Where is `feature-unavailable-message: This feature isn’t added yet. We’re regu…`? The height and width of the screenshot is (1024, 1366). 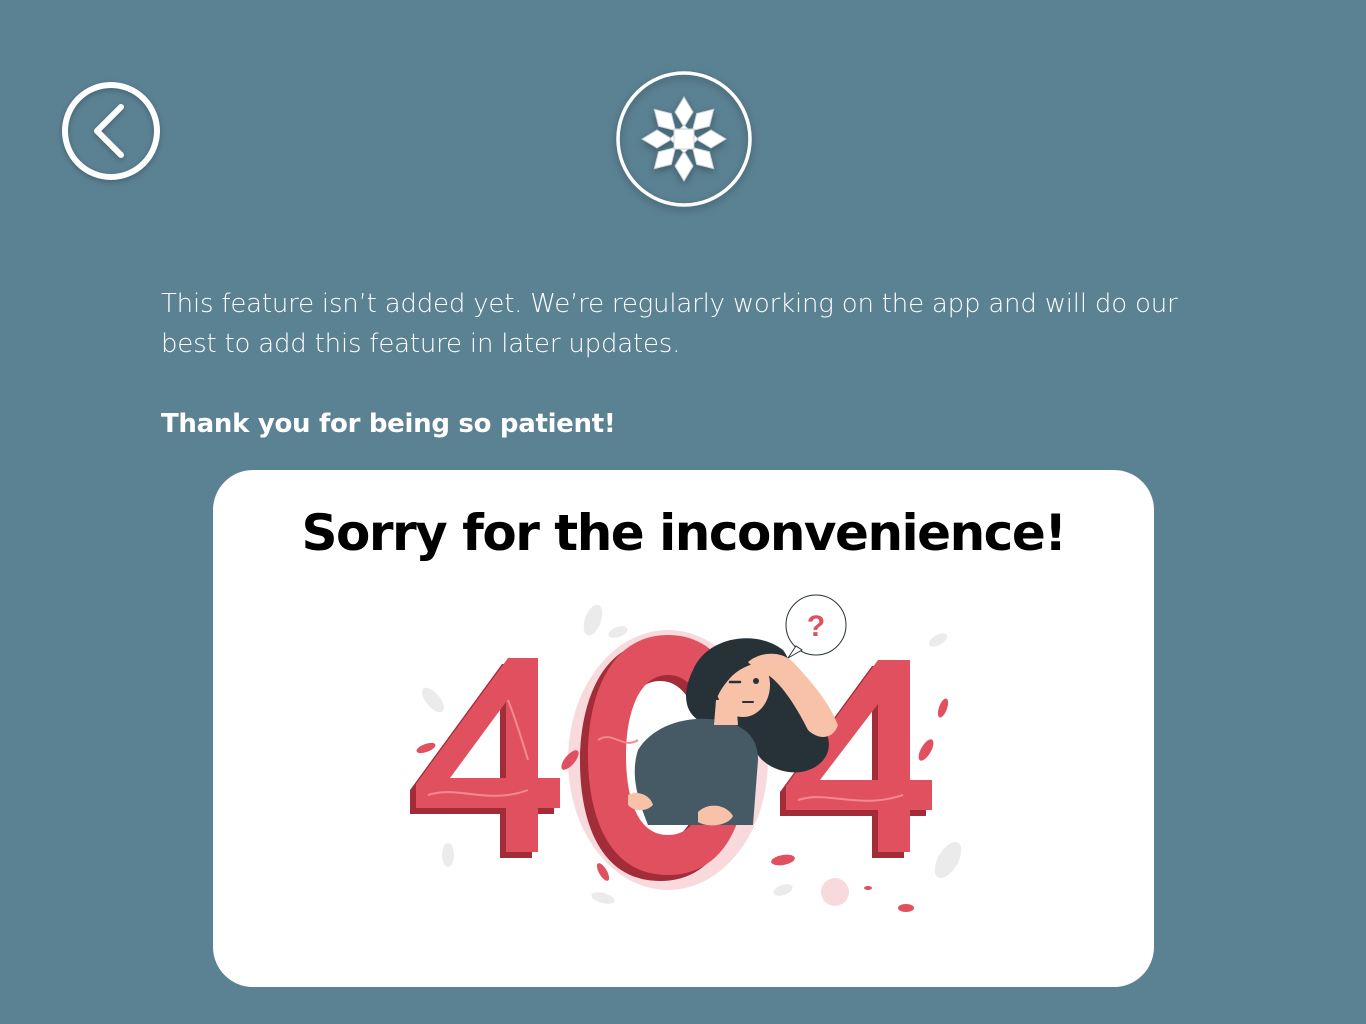
feature-unavailable-message: This feature isn’t added yet. We’re regu… is located at coordinates (669, 324).